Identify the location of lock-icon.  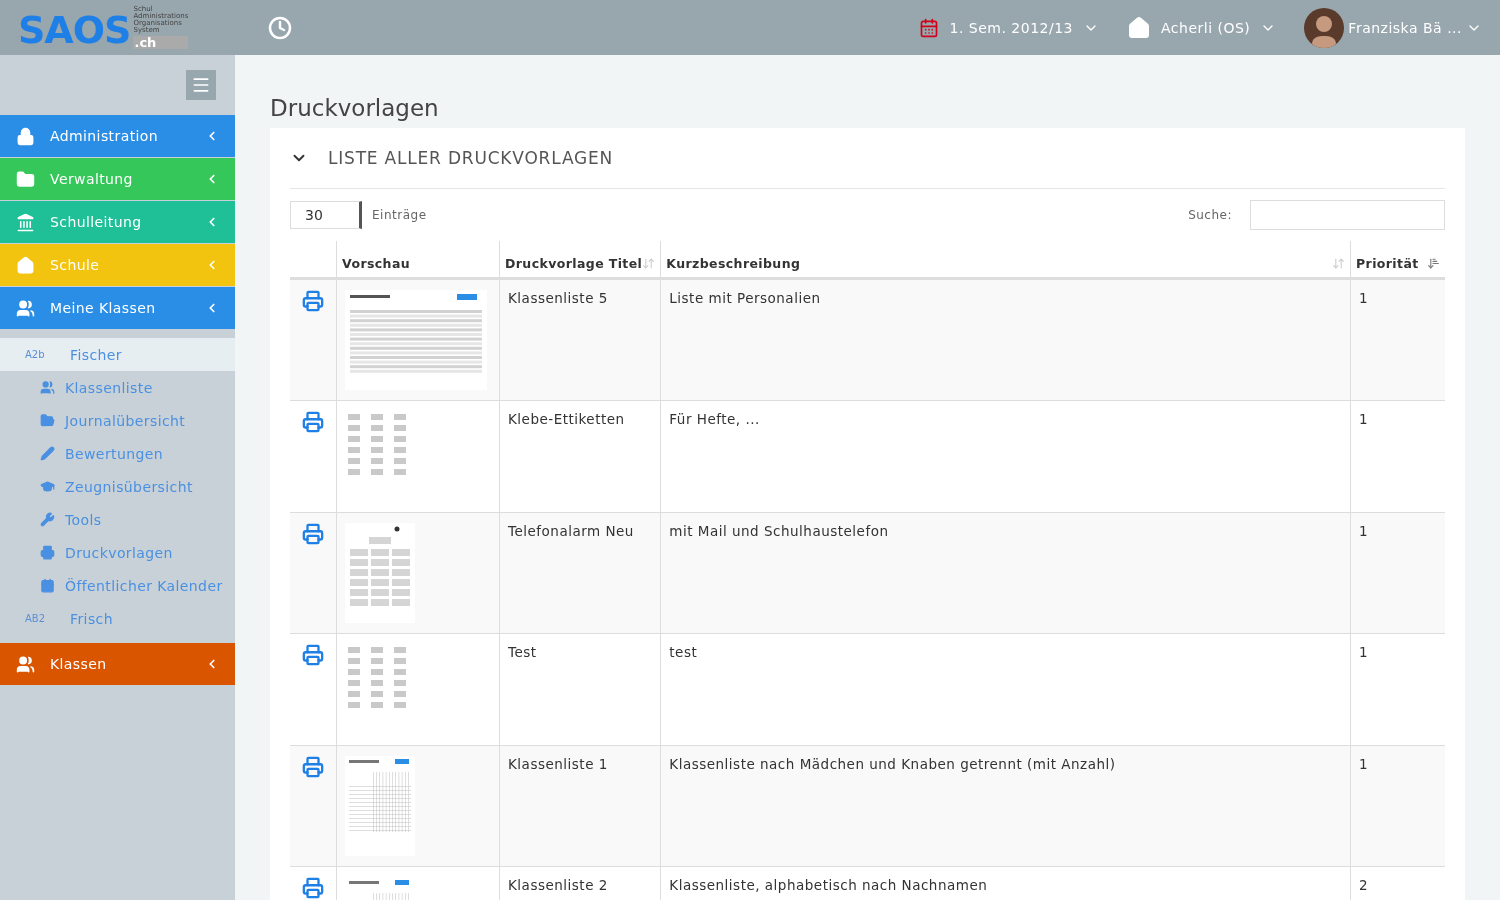
(25, 136).